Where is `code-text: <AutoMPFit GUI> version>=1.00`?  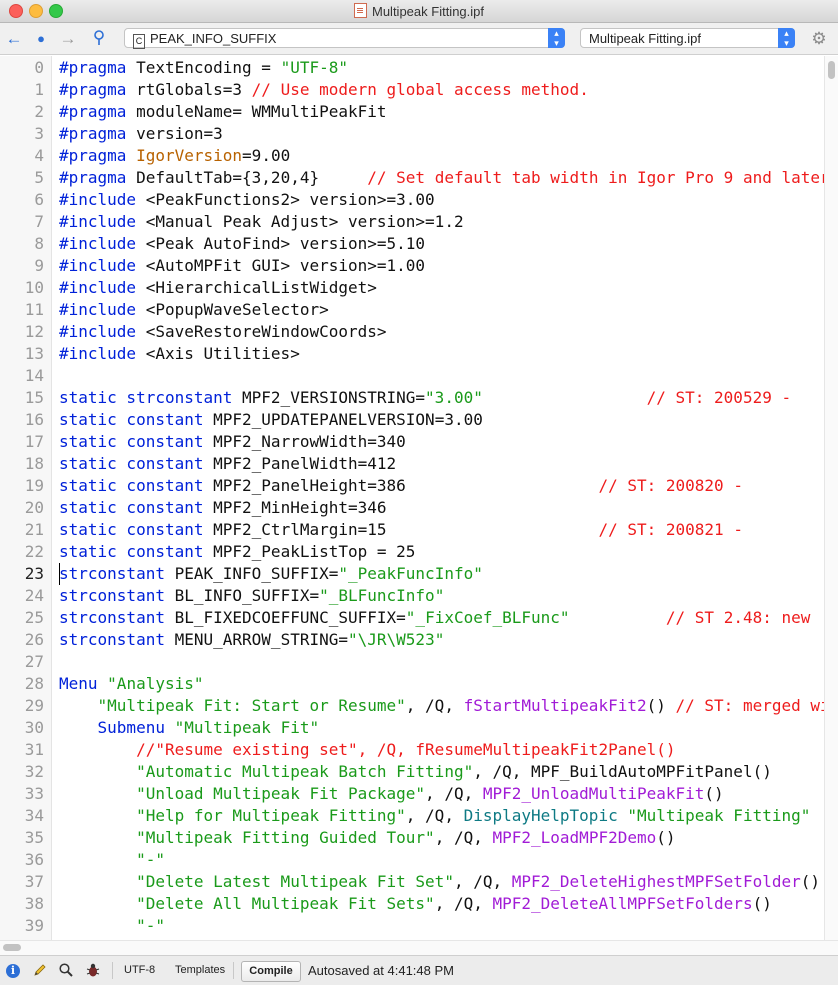
code-text: <AutoMPFit GUI> version>=1.00 is located at coordinates (281, 265).